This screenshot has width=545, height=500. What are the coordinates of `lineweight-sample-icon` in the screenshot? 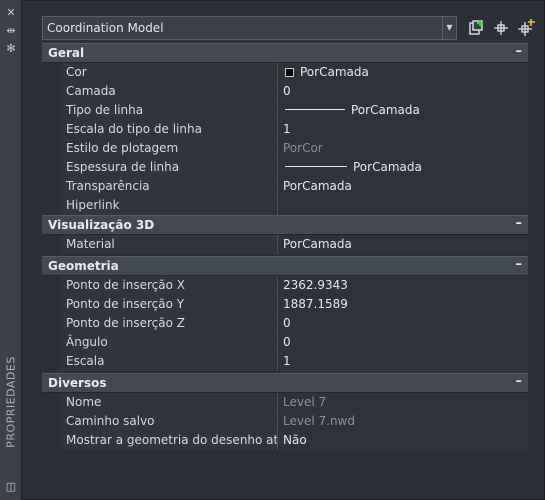 It's located at (316, 166).